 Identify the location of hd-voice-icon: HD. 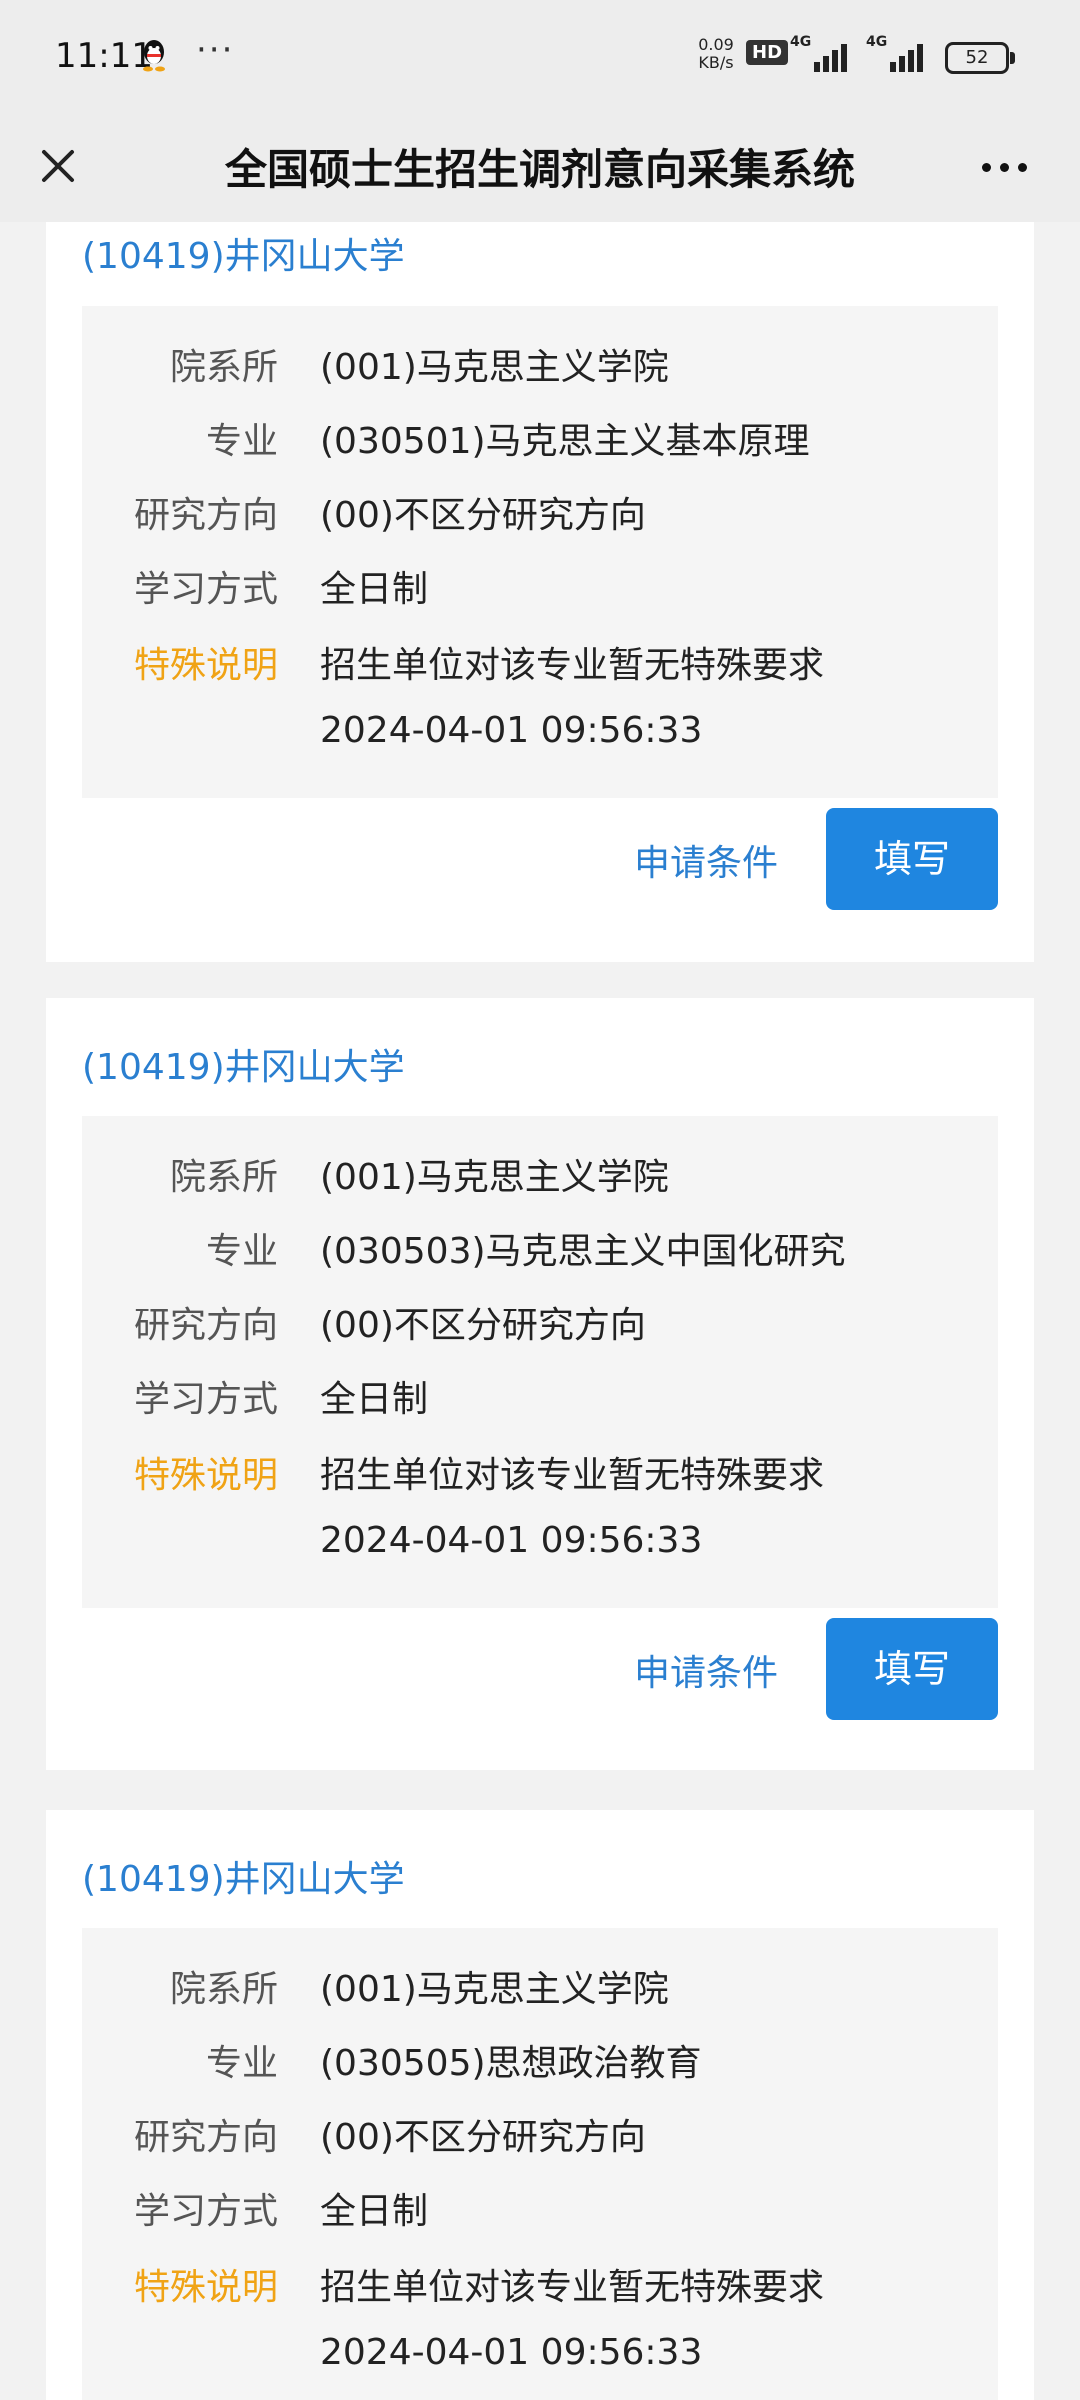
(767, 52).